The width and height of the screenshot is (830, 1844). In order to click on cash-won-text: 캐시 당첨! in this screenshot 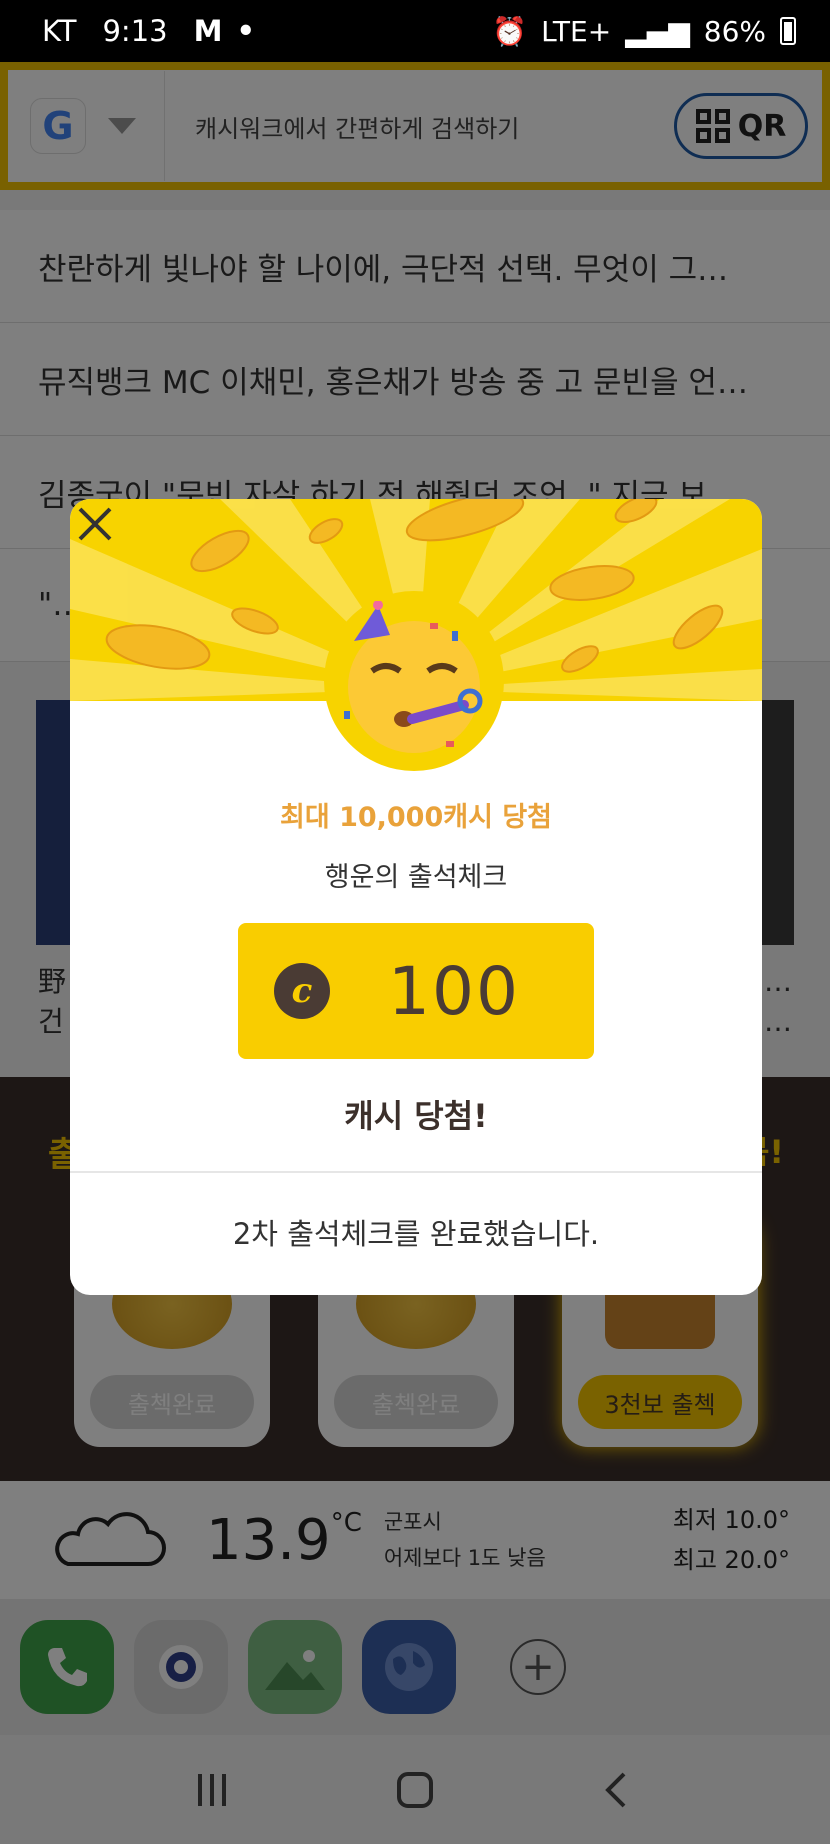, I will do `click(416, 1116)`.